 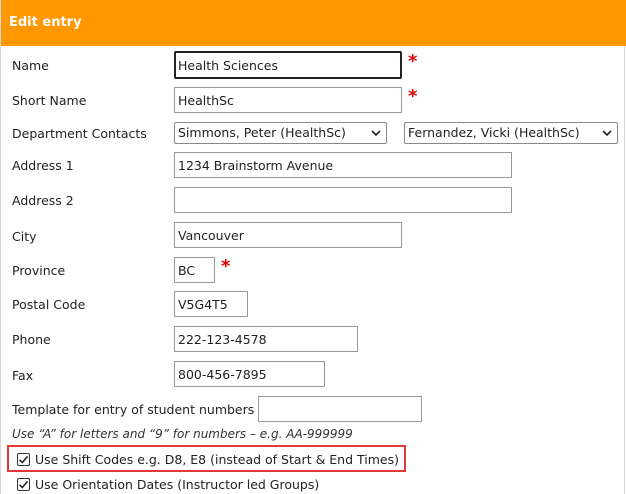 What do you see at coordinates (133, 409) in the screenshot?
I see `template-label: Template for entry of student numbers` at bounding box center [133, 409].